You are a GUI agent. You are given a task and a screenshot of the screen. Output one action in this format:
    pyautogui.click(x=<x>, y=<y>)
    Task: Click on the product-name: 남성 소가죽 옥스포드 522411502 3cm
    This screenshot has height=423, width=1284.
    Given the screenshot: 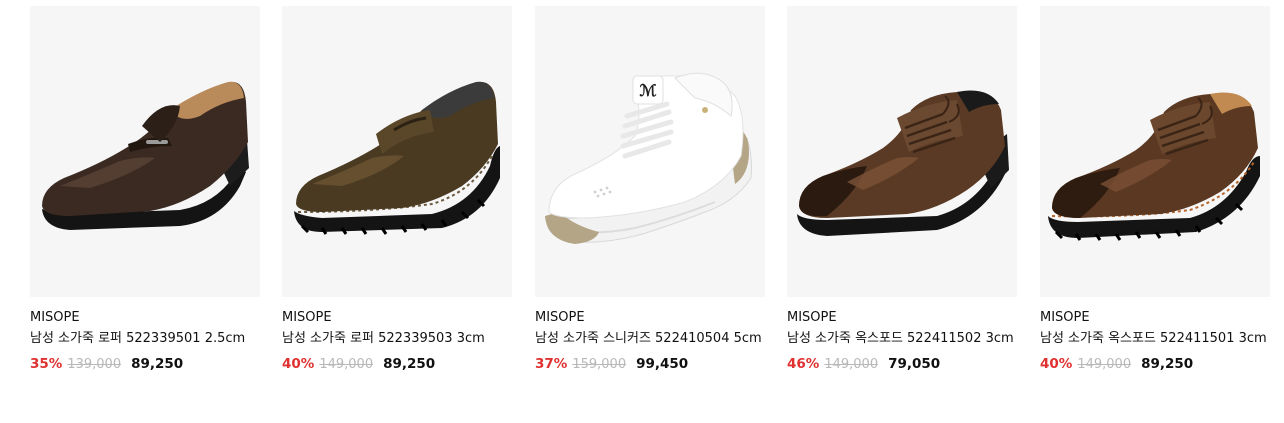 What is the action you would take?
    pyautogui.click(x=902, y=339)
    